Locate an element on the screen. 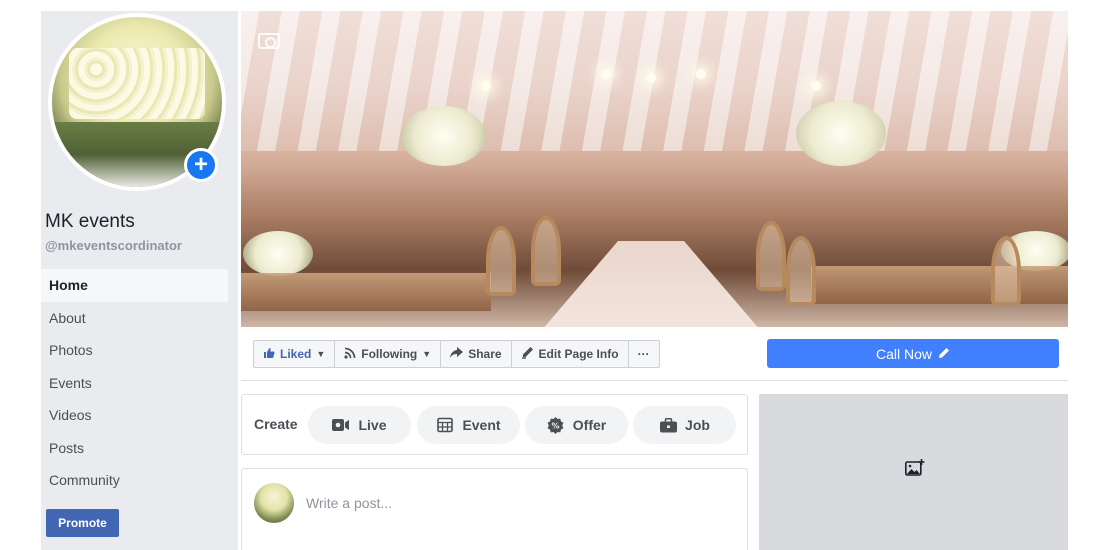 The width and height of the screenshot is (1110, 550). create-job-label: Job is located at coordinates (697, 425).